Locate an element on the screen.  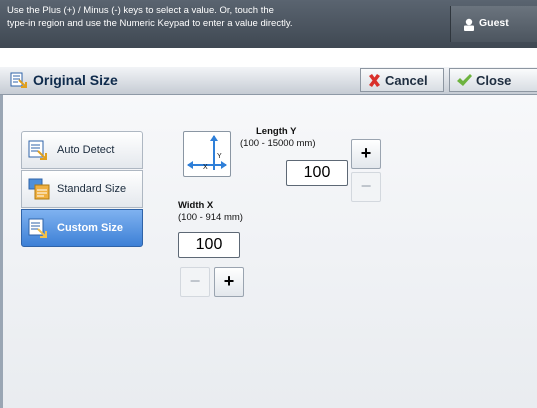
auto-detect-button: Auto Detect is located at coordinates (82, 150).